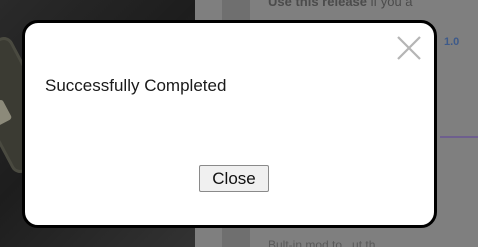  I want to click on close-x-icon, so click(409, 48).